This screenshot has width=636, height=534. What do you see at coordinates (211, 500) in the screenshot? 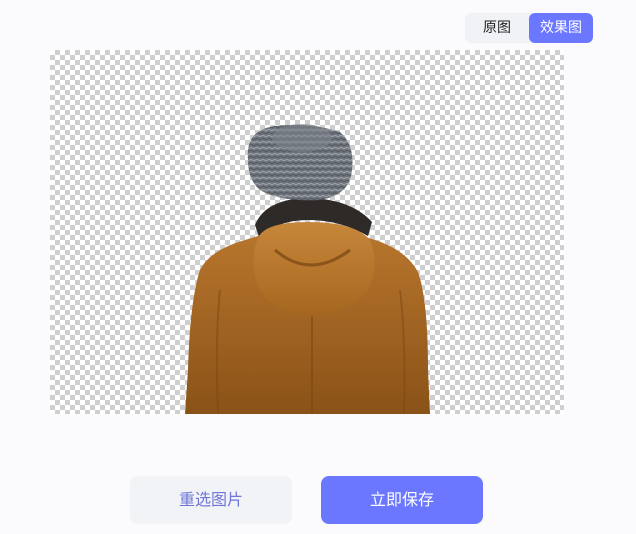
I see `reselect-image-button: 重选图片` at bounding box center [211, 500].